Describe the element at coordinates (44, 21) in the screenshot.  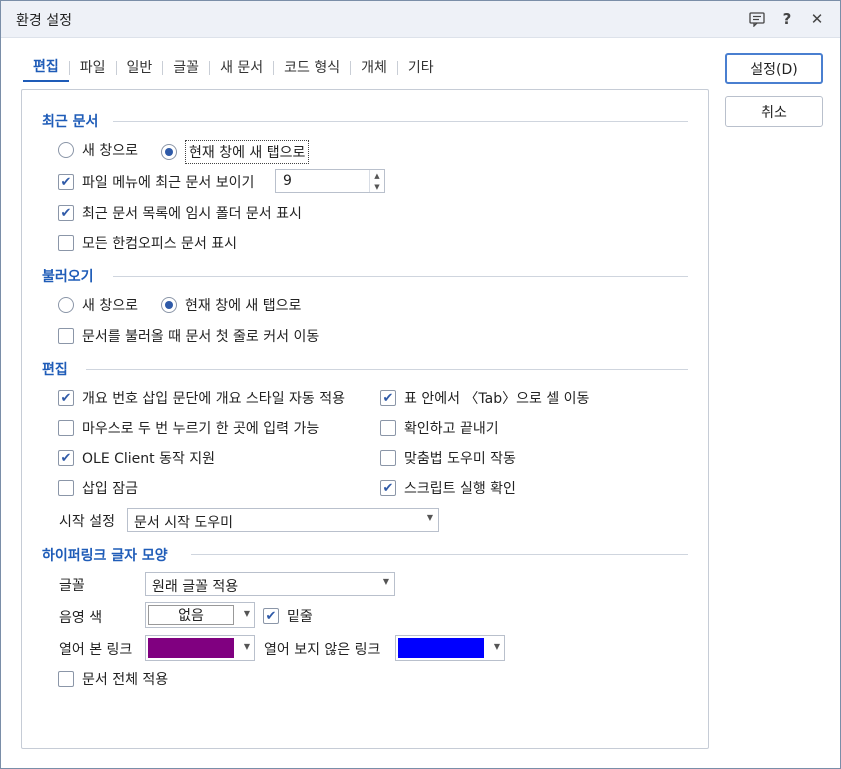
I see `dialog-title: 환경 설정` at that location.